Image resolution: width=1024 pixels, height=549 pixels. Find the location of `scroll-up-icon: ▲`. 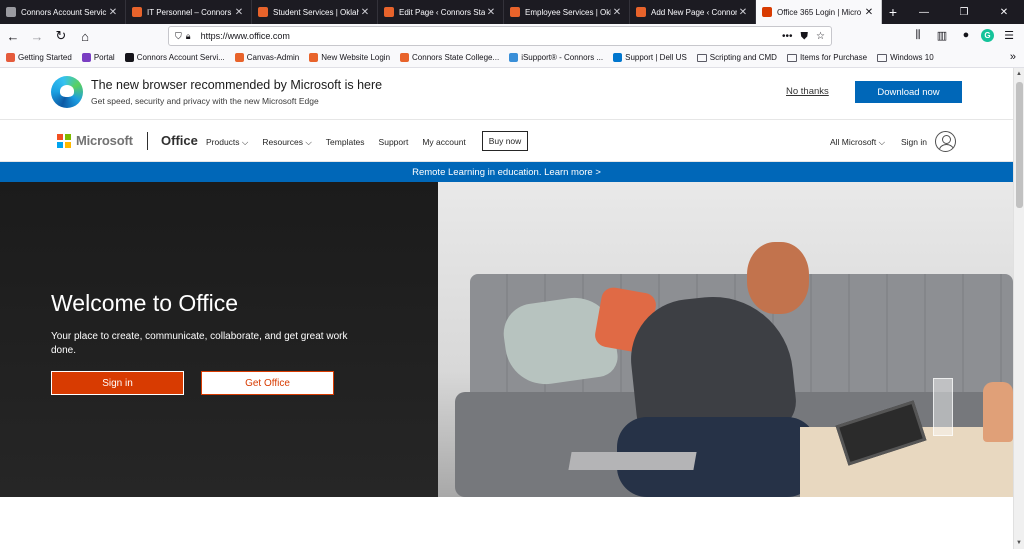

scroll-up-icon: ▲ is located at coordinates (1019, 74).